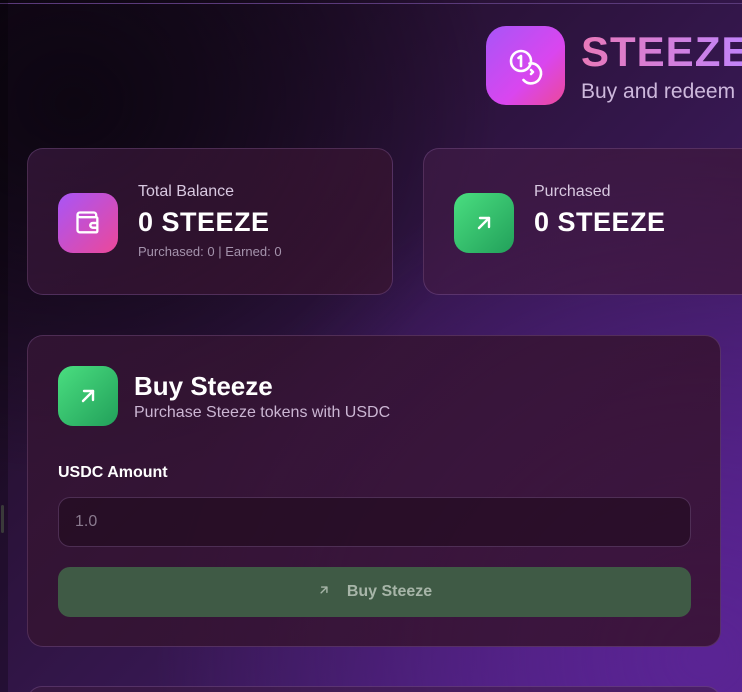 The width and height of the screenshot is (742, 692). What do you see at coordinates (572, 191) in the screenshot?
I see `stat-label: Purchased` at bounding box center [572, 191].